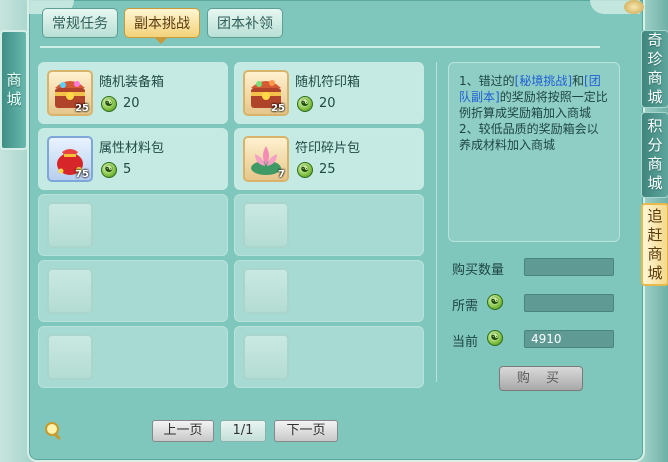 The height and width of the screenshot is (462, 668). What do you see at coordinates (654, 244) in the screenshot?
I see `tab-catchup-shop: 追 赶 商 城` at bounding box center [654, 244].